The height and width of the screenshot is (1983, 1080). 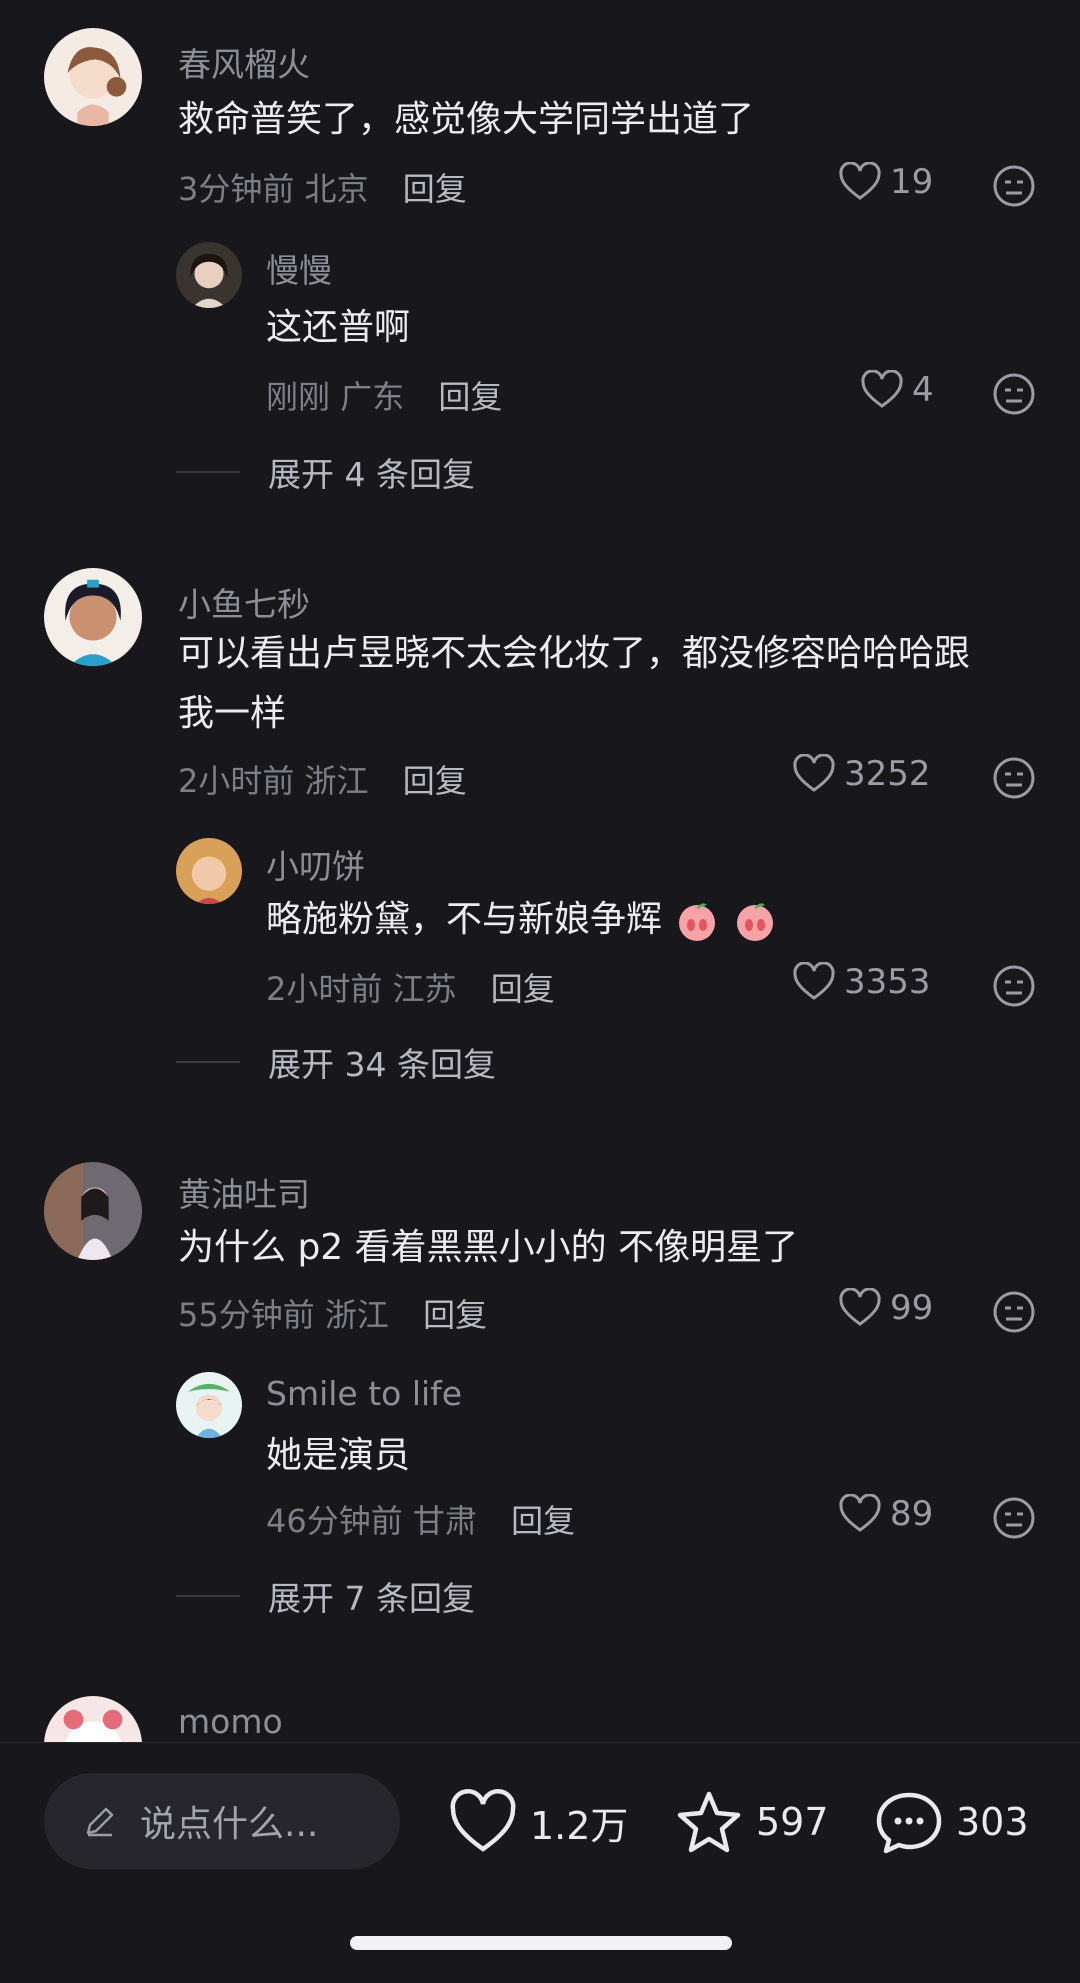 What do you see at coordinates (951, 1822) in the screenshot?
I see `comments-button: 303` at bounding box center [951, 1822].